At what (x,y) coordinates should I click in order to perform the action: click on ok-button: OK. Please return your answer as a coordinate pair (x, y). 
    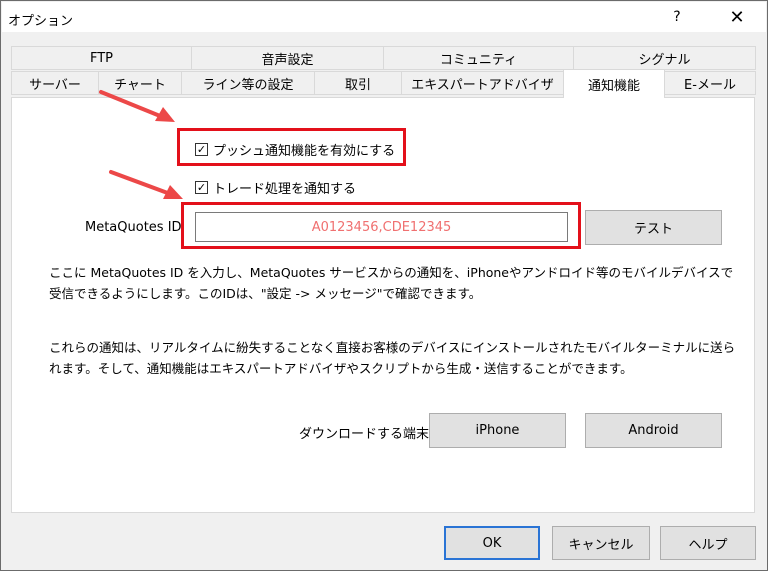
    Looking at the image, I should click on (492, 543).